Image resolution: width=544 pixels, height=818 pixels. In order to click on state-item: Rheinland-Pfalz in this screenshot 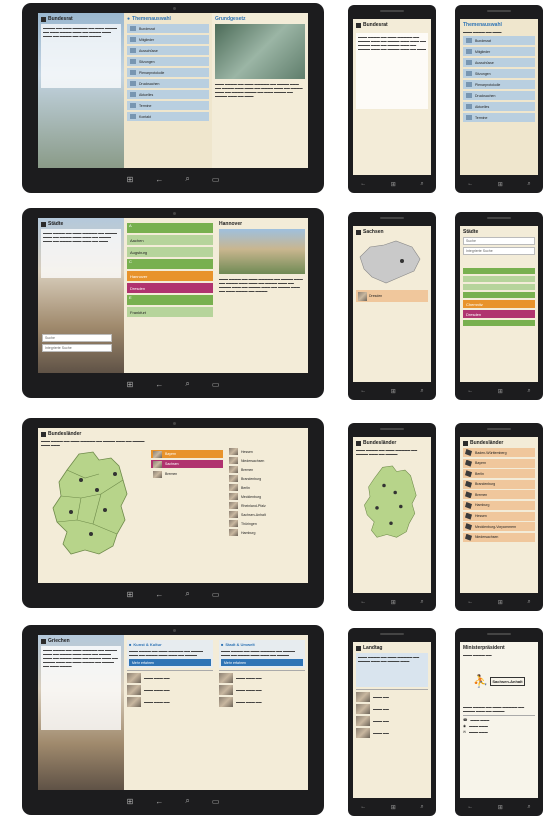, I will do `click(267, 505)`.